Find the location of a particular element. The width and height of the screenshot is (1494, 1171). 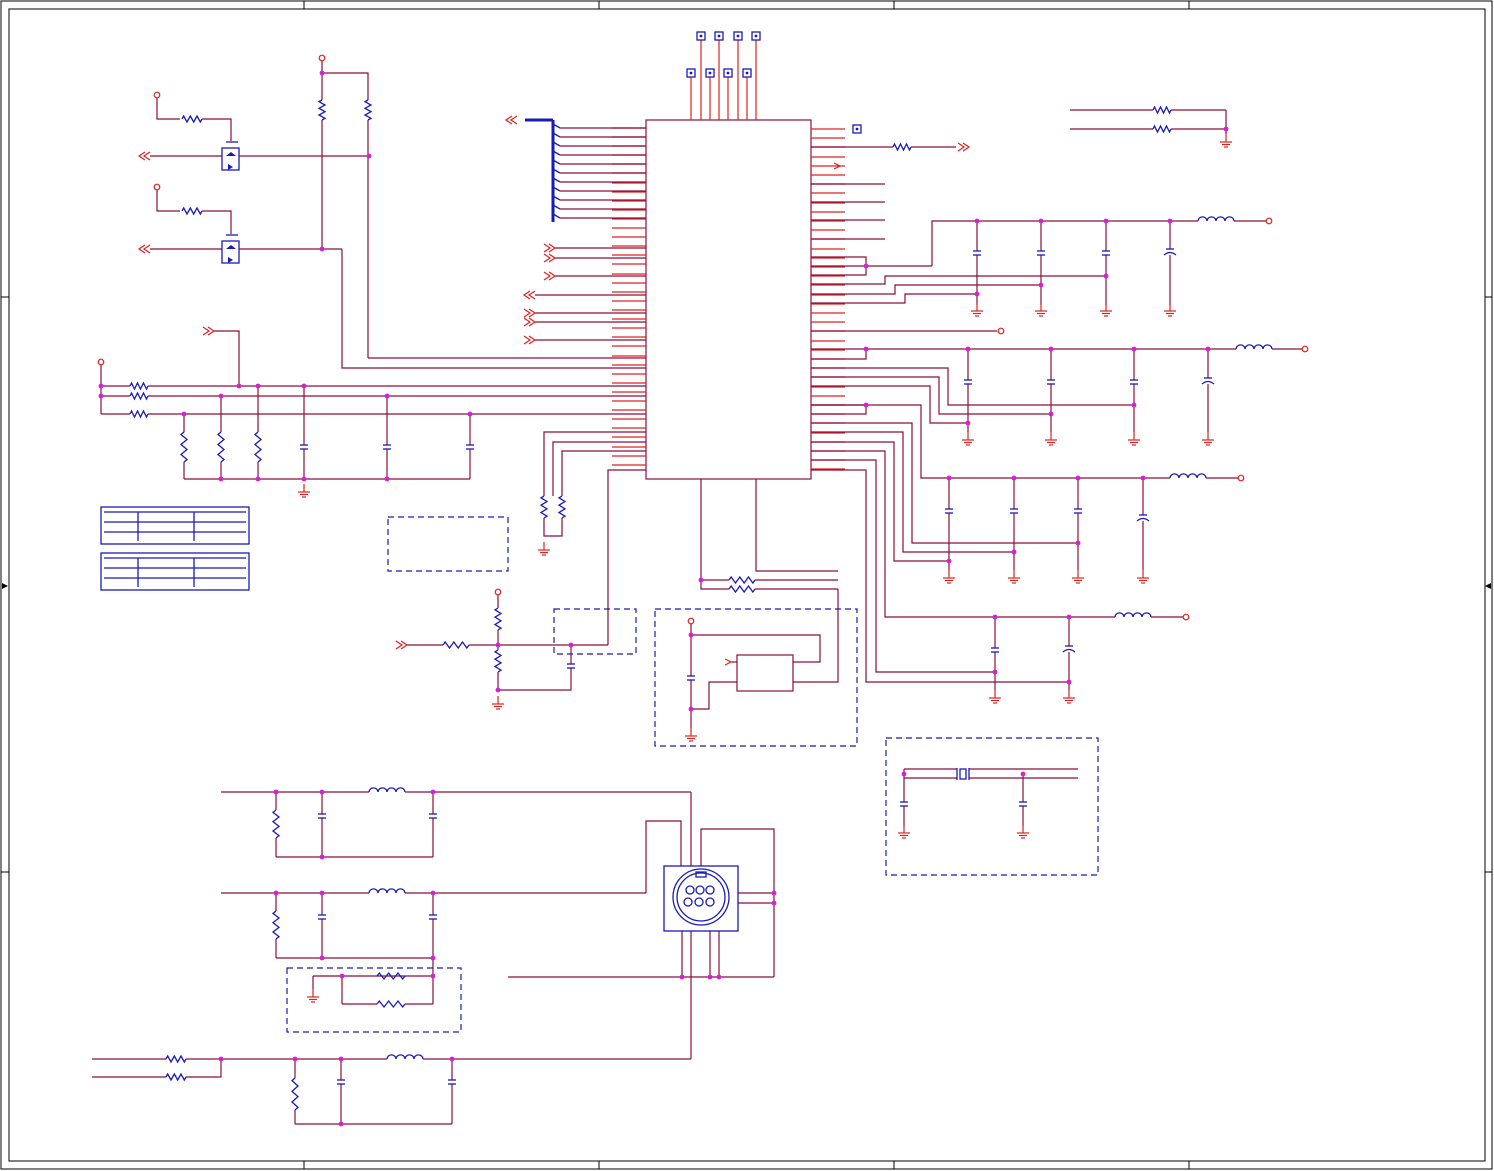

mini-din-connector is located at coordinates (701, 898).